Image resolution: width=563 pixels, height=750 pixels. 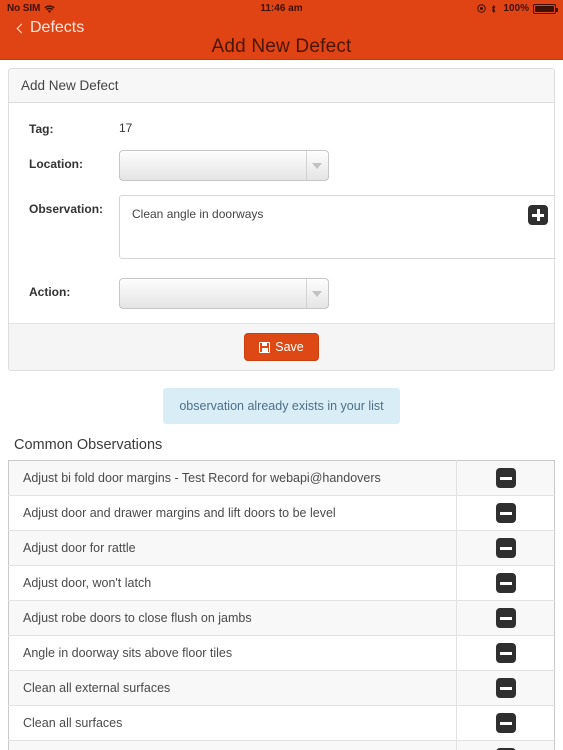 What do you see at coordinates (281, 548) in the screenshot?
I see `table-row: Adjust door for rattle` at bounding box center [281, 548].